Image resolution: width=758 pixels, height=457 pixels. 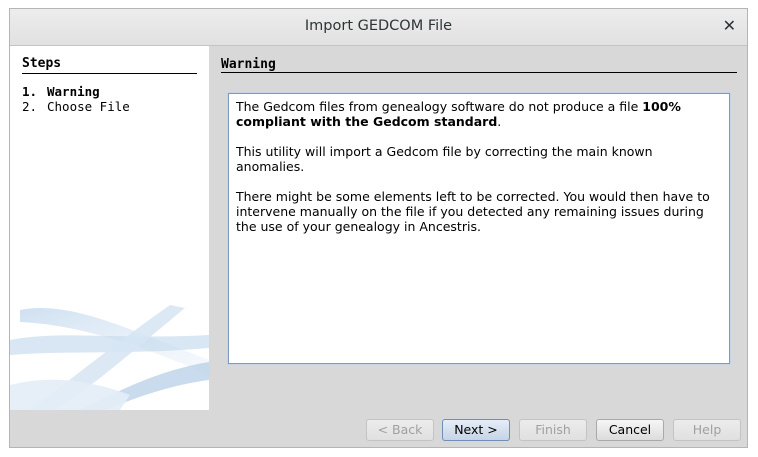 What do you see at coordinates (499, 121) in the screenshot?
I see `warning-text-end: .` at bounding box center [499, 121].